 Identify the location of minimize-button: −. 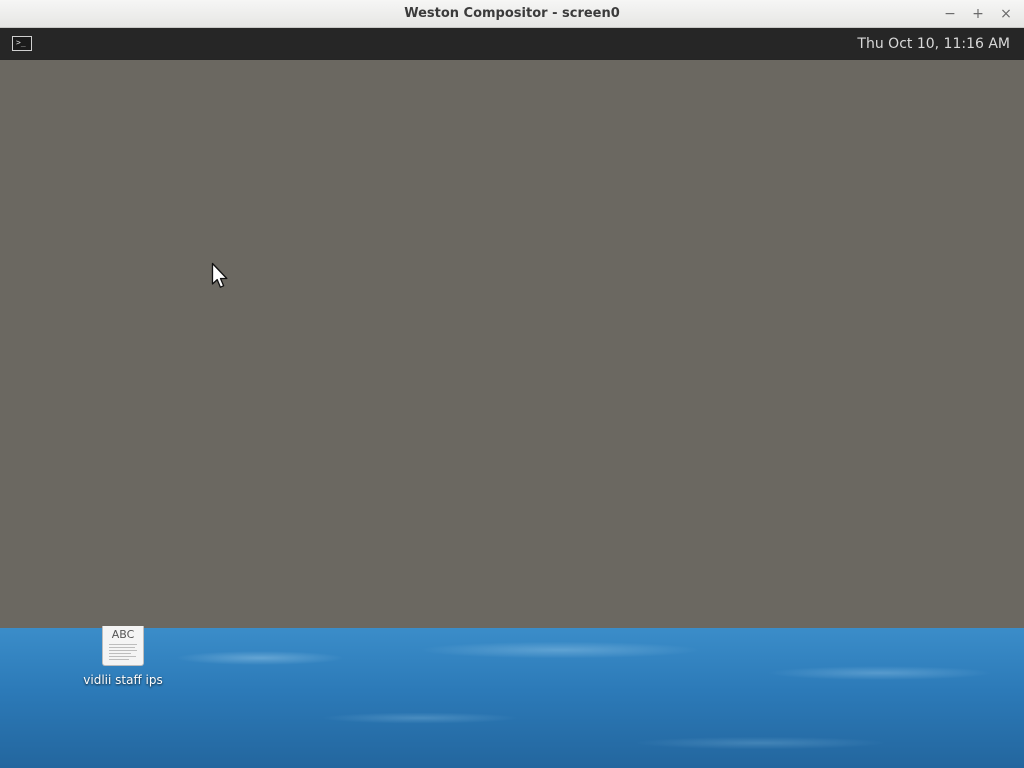
(950, 14).